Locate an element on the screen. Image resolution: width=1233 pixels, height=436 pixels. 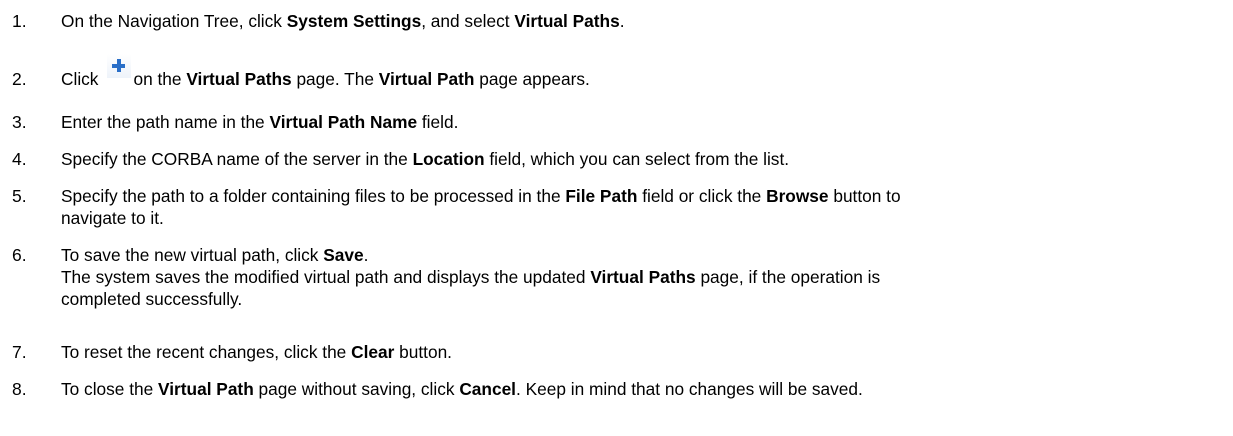
text-run: To reset the recent changes, click the is located at coordinates (206, 352).